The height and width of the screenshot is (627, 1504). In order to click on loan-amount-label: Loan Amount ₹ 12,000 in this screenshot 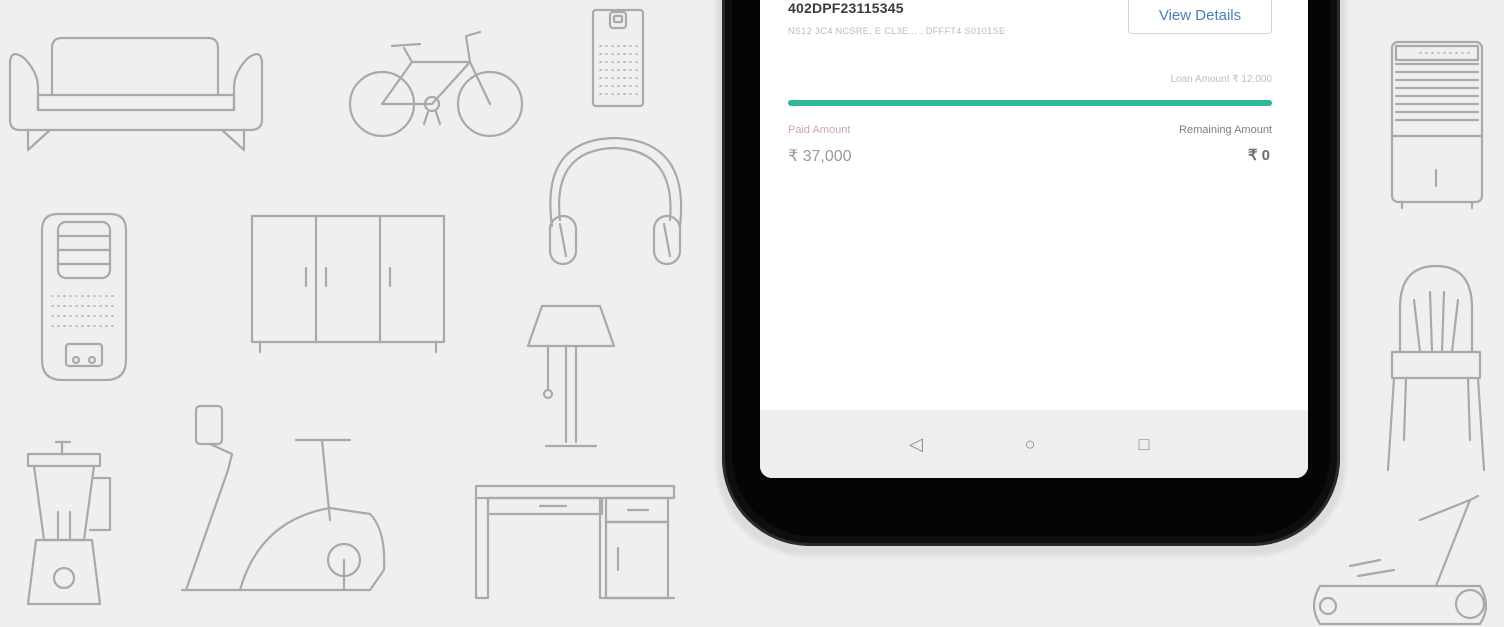, I will do `click(1221, 79)`.